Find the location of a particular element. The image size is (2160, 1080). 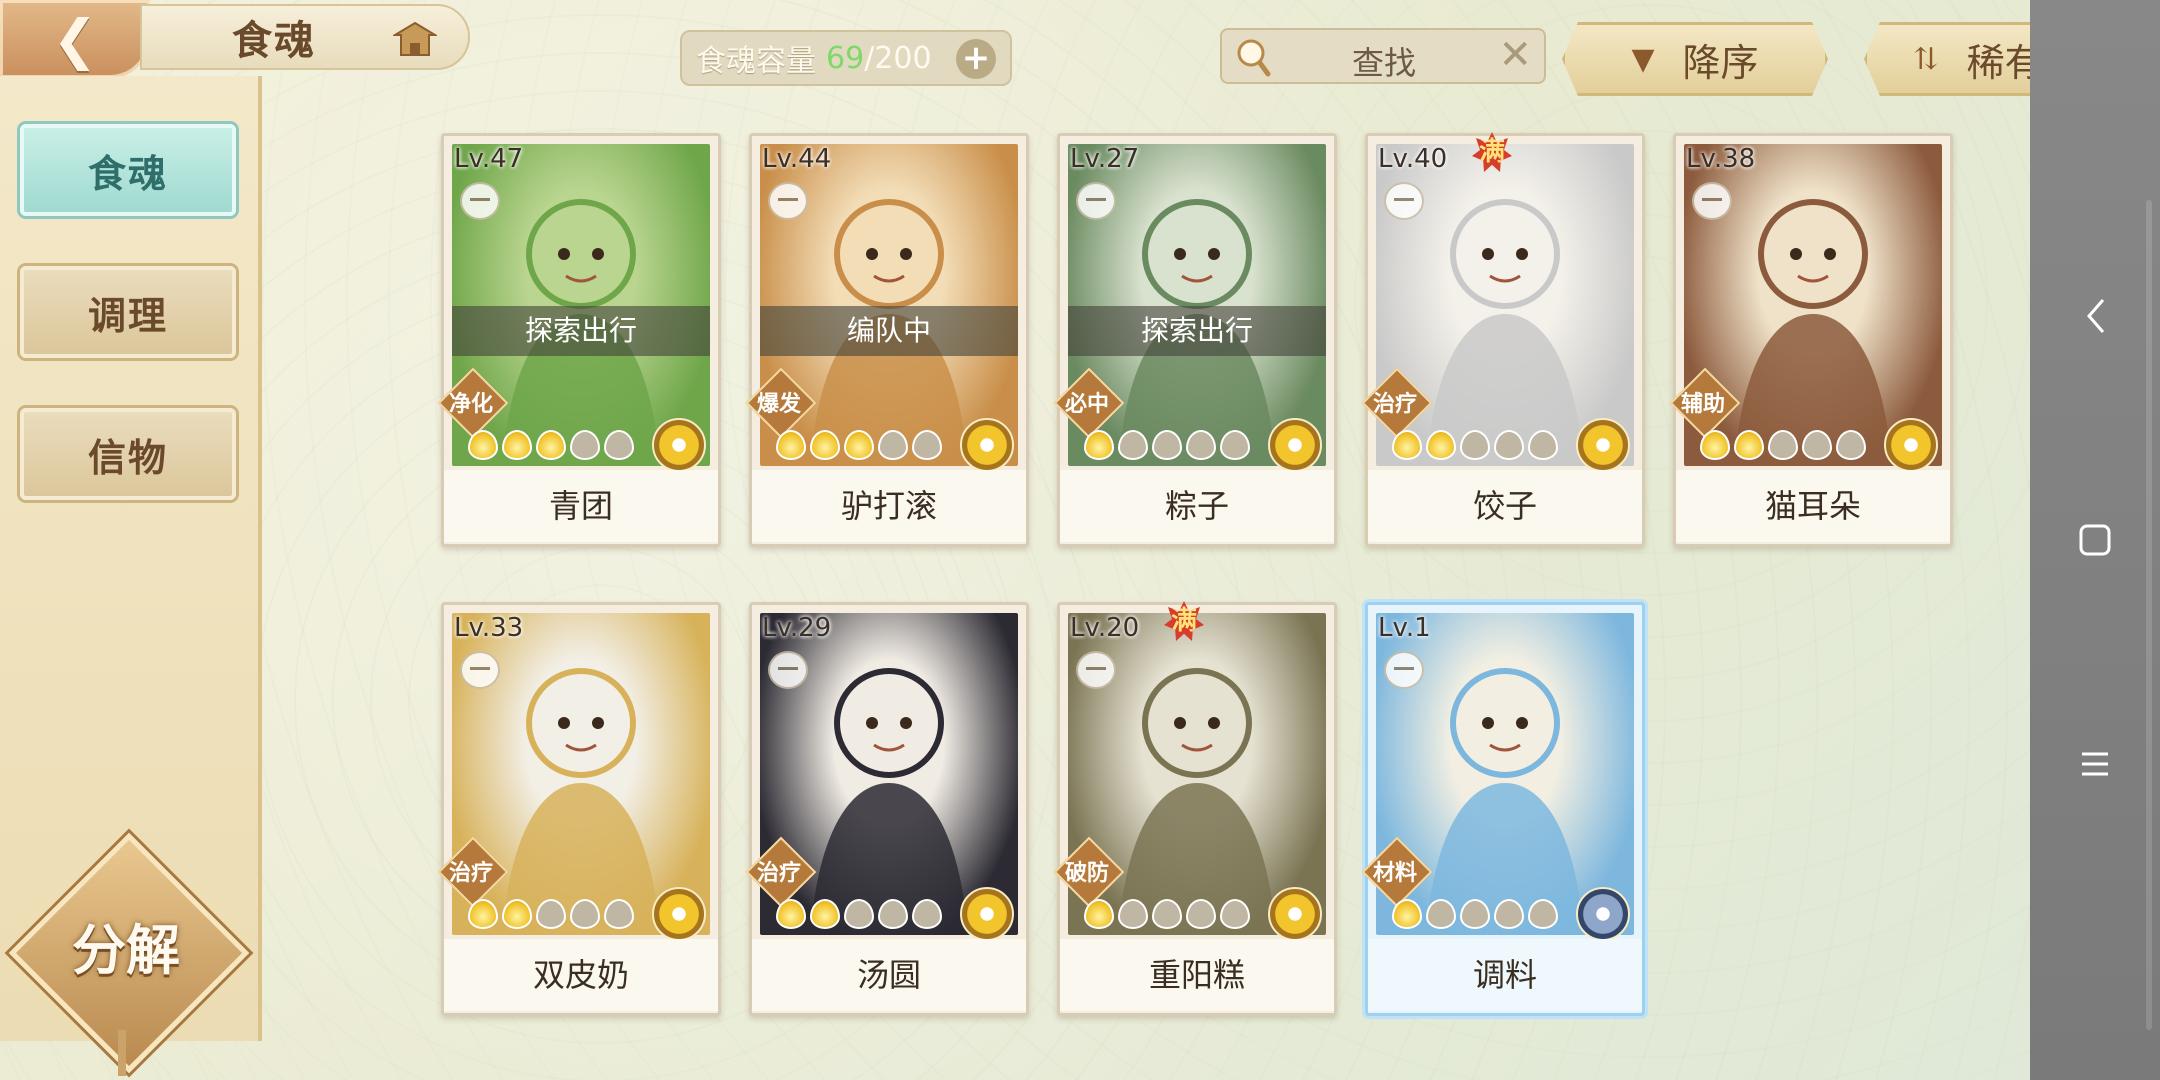

sort-order-button: ▼ 降序 is located at coordinates (1695, 59).